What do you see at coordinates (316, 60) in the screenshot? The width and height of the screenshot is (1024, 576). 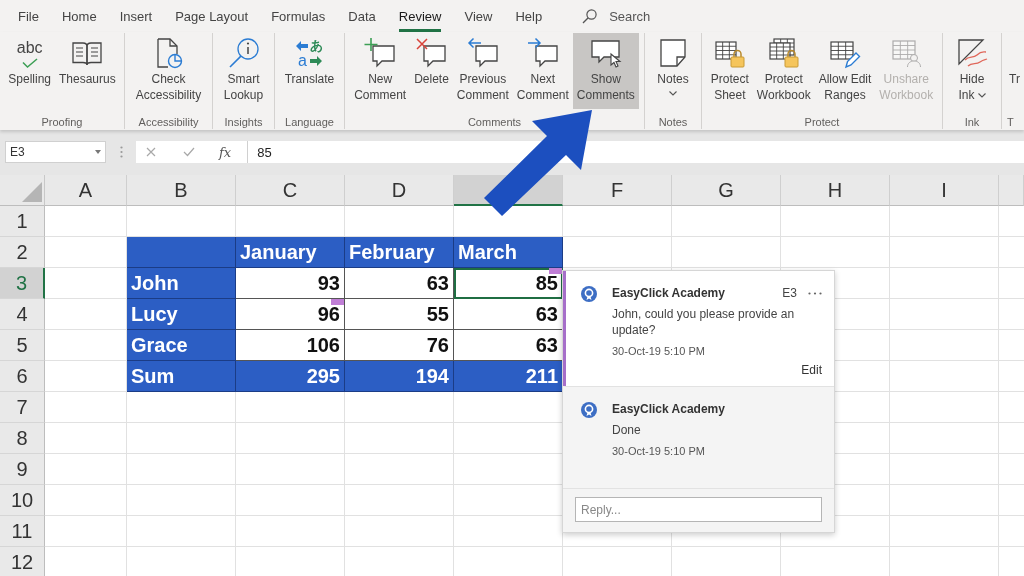 I see `arrow-right-icon` at bounding box center [316, 60].